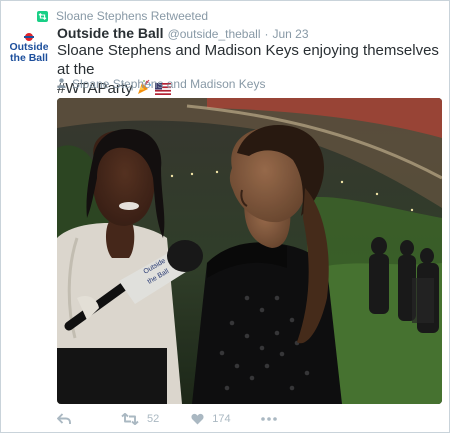 This screenshot has width=450, height=433. I want to click on tweet-actions: 52 174, so click(167, 419).